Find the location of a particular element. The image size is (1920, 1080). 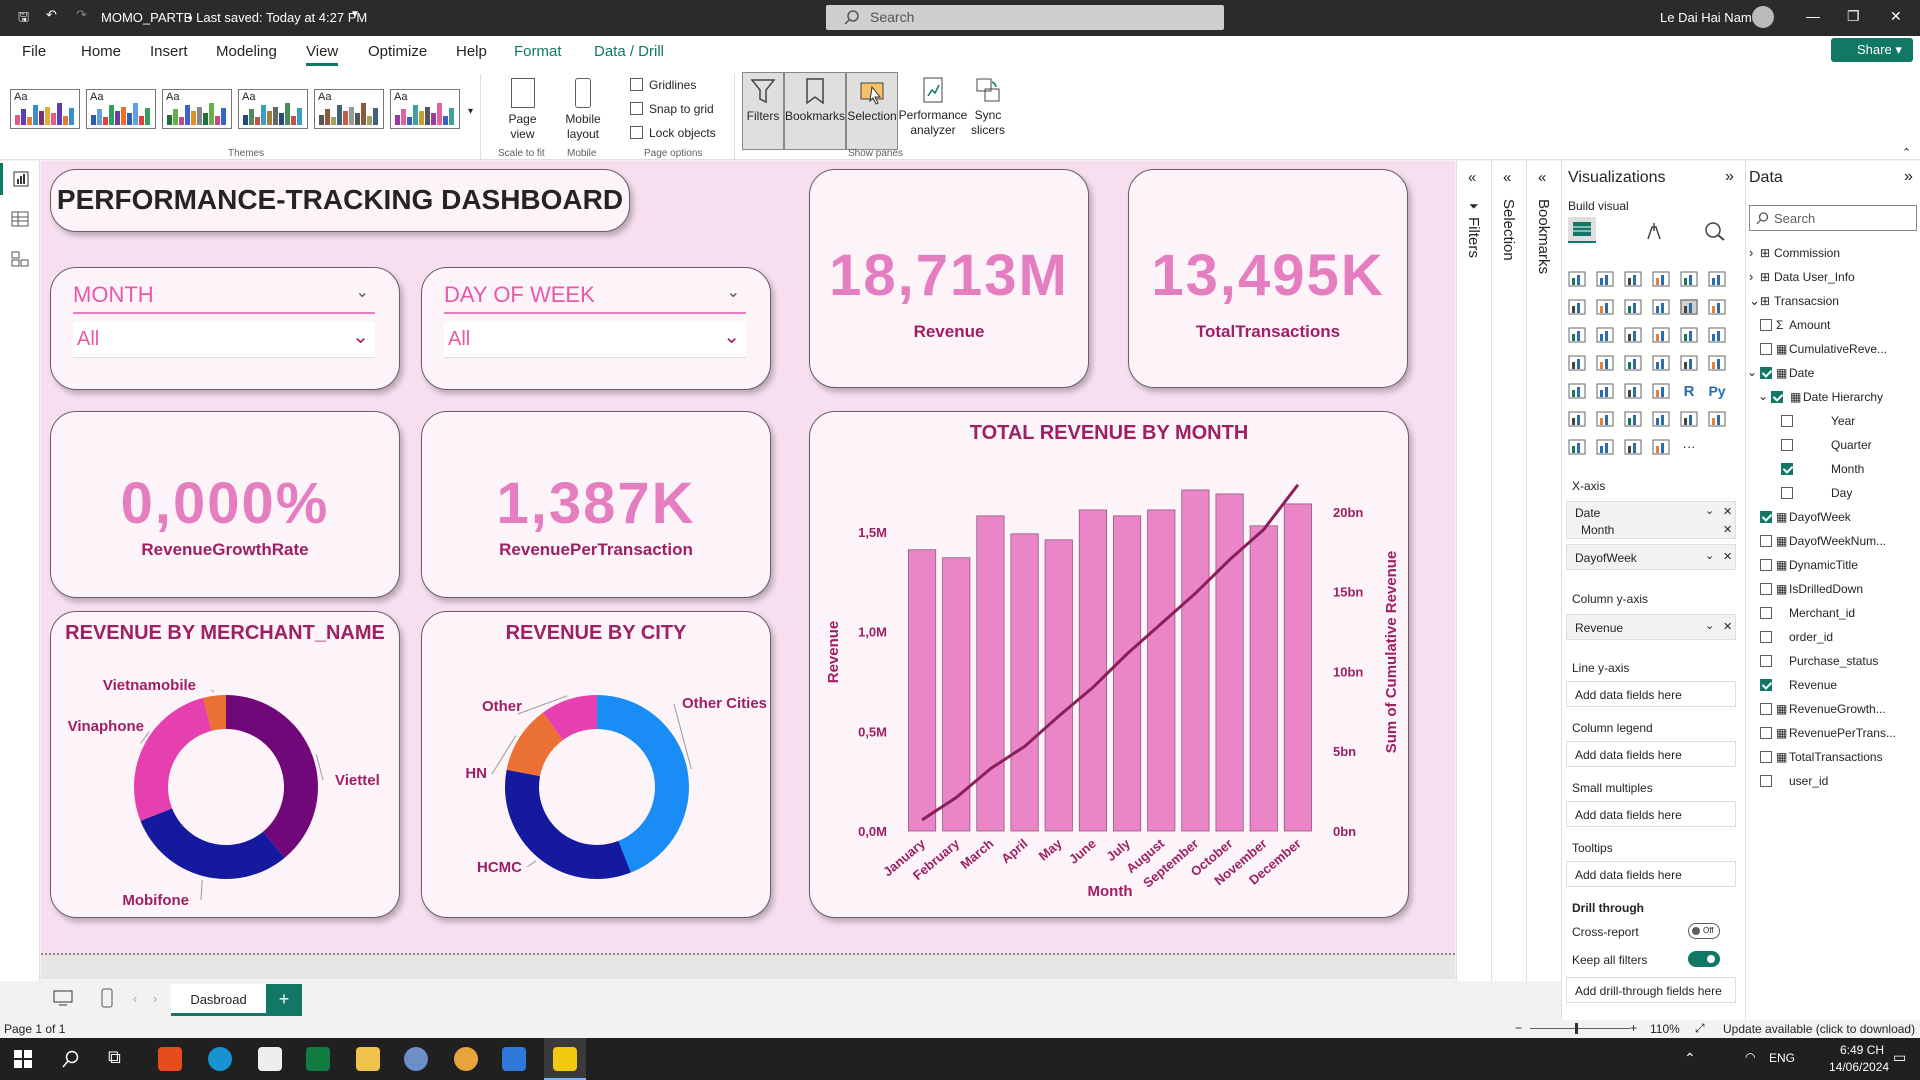

table-commission: Commission is located at coordinates (1807, 253).